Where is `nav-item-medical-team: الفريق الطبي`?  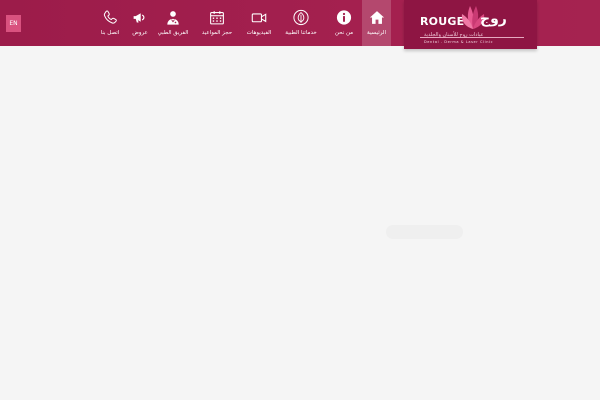 nav-item-medical-team: الفريق الطبي is located at coordinates (173, 23).